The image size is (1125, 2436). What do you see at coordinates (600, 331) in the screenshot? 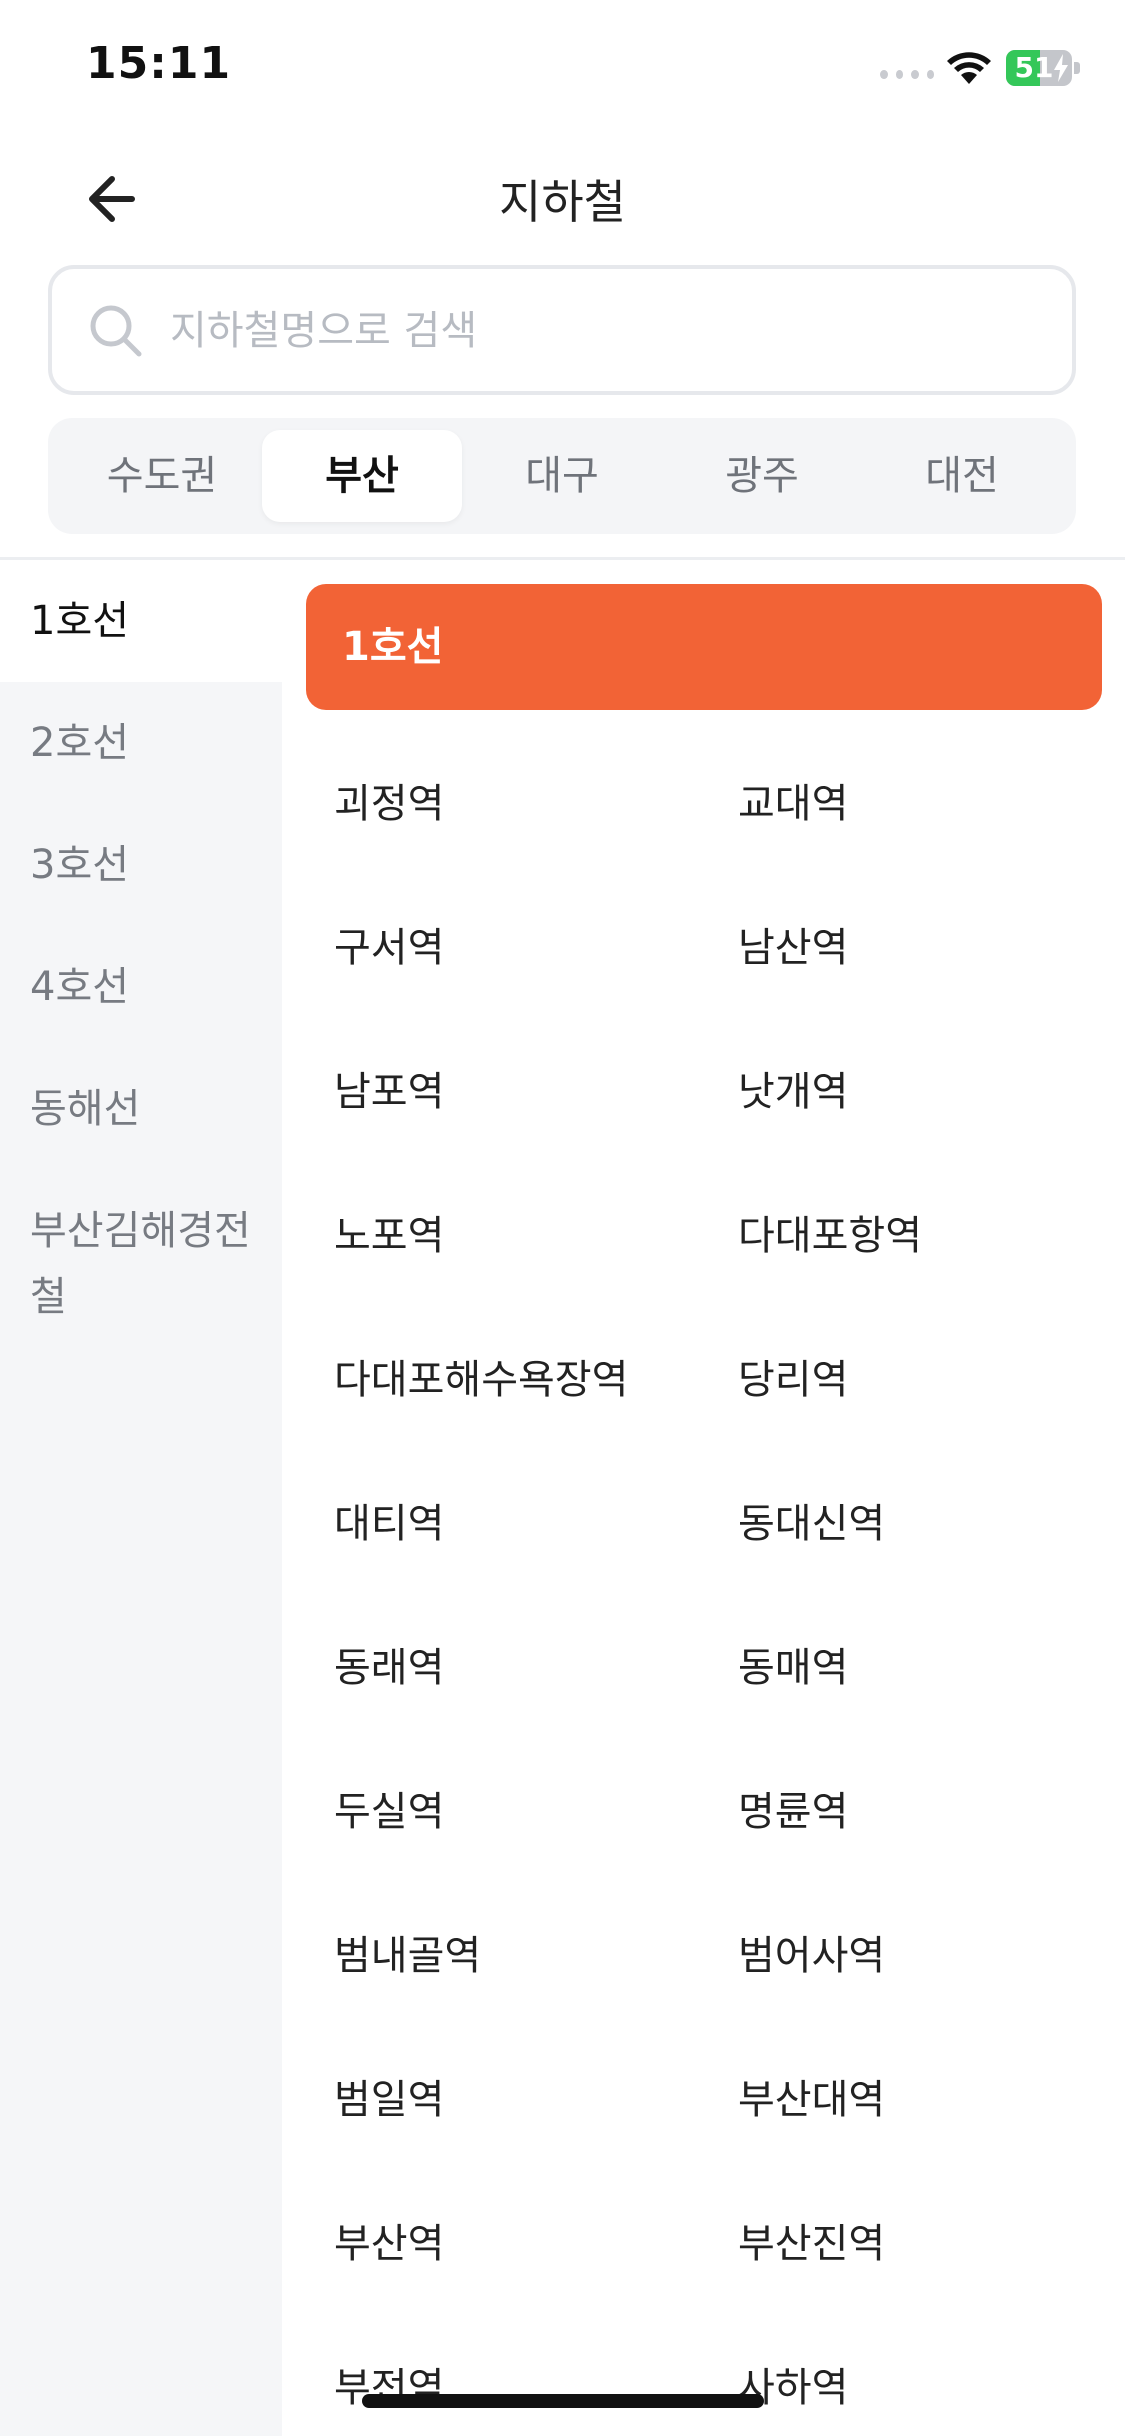
I see `search-input` at bounding box center [600, 331].